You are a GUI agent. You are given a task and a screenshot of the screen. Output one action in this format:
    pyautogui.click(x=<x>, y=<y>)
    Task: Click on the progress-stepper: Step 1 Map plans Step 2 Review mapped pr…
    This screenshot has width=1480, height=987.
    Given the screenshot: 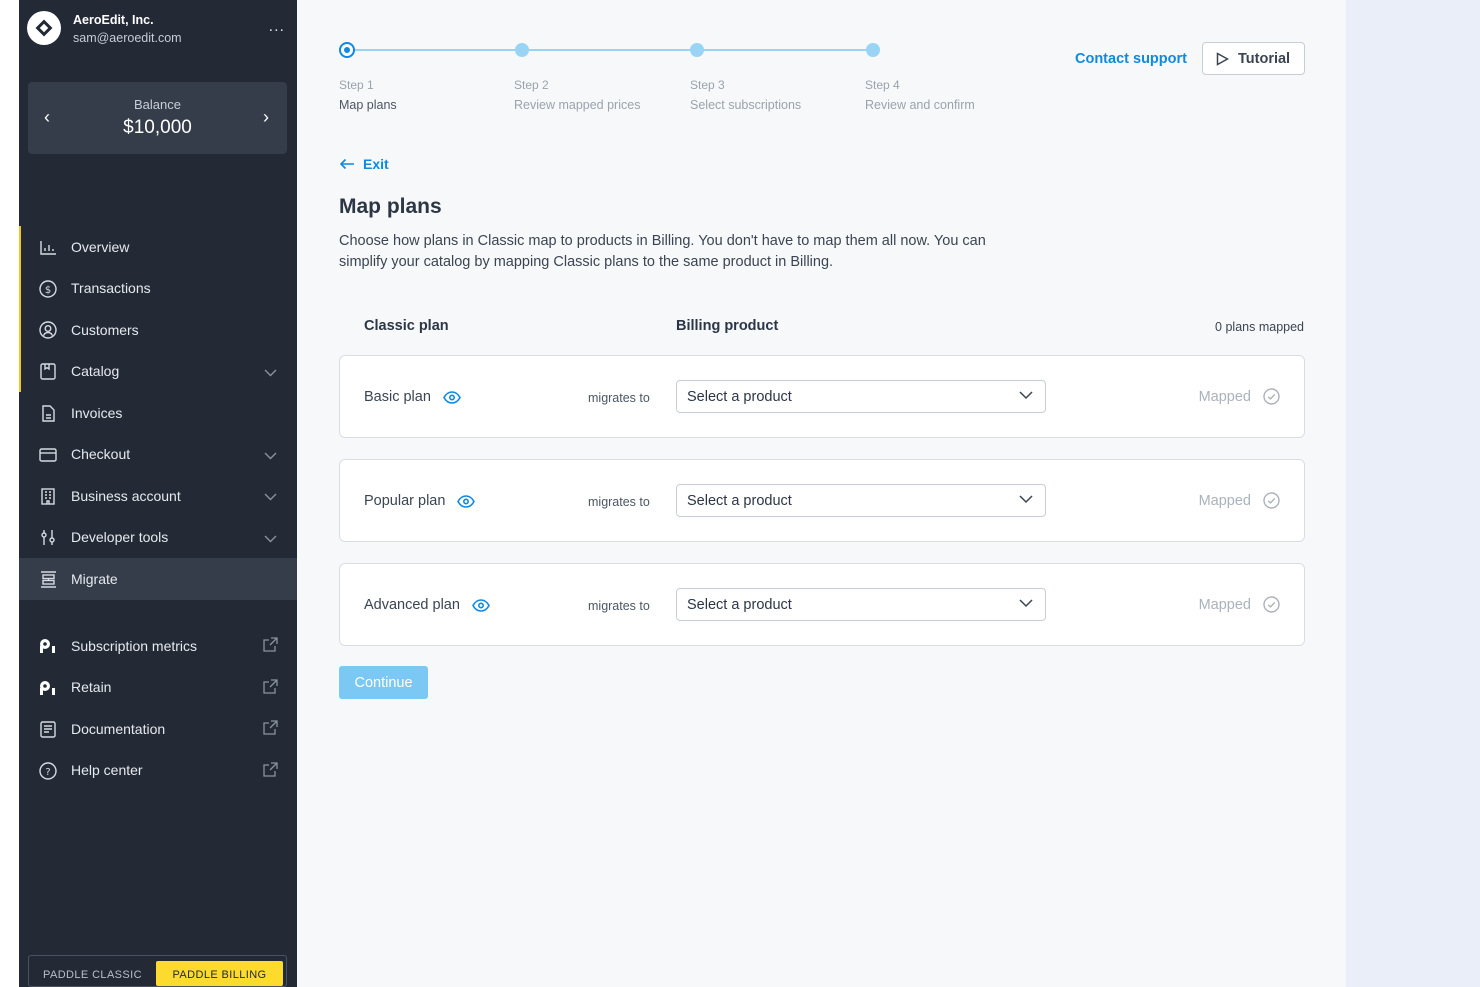 What is the action you would take?
    pyautogui.click(x=664, y=80)
    